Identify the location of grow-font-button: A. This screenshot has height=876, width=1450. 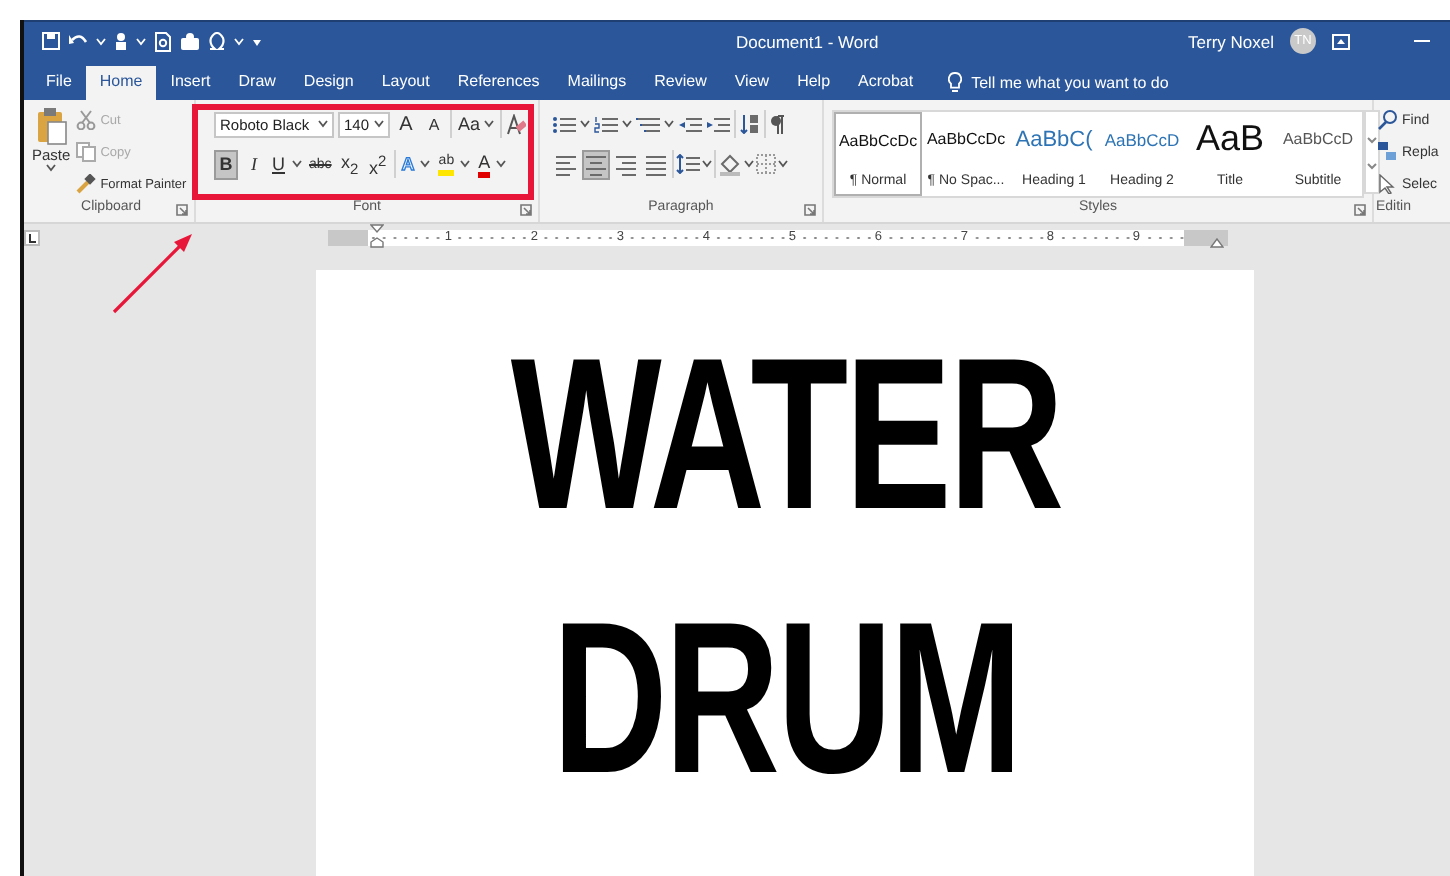
(406, 124).